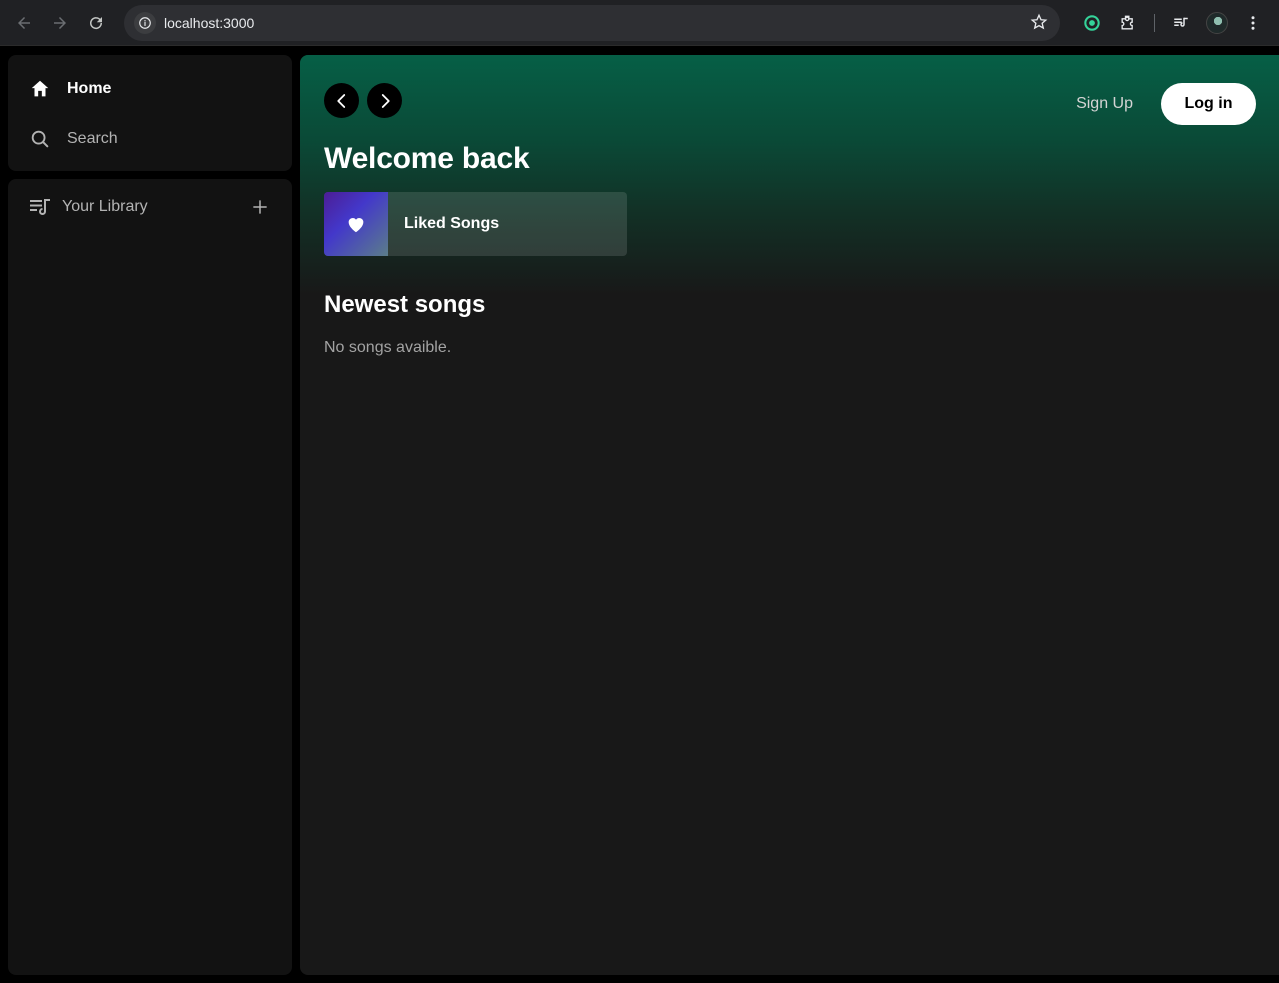 This screenshot has height=983, width=1279. I want to click on profile-avatar, so click(1217, 23).